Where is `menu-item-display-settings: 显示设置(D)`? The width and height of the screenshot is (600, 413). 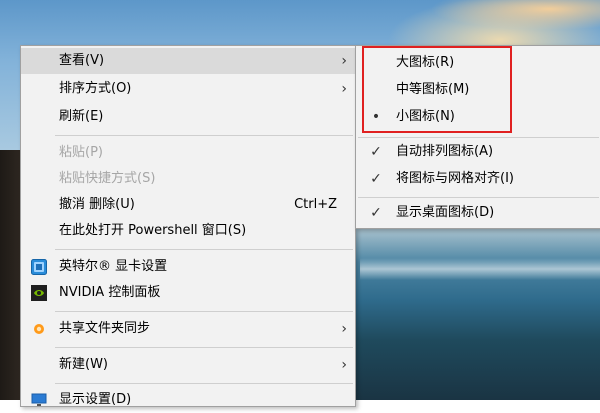 menu-item-display-settings: 显示设置(D) is located at coordinates (188, 400).